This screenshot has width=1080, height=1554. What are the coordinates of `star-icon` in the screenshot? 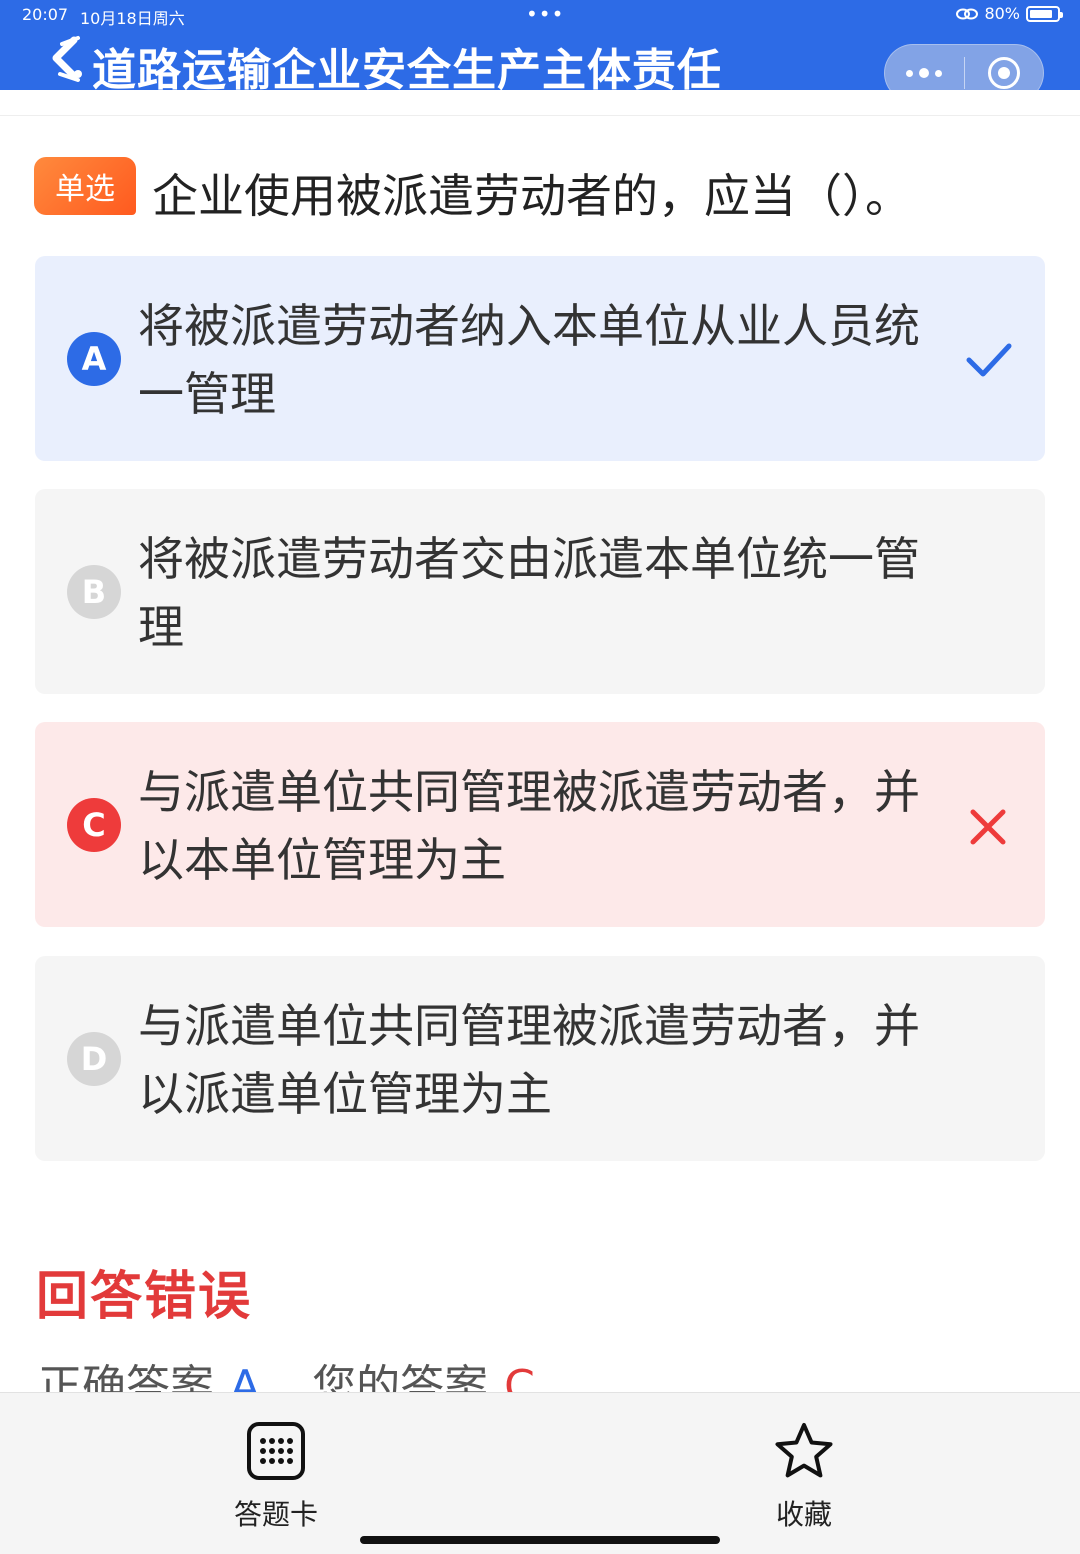 It's located at (804, 1450).